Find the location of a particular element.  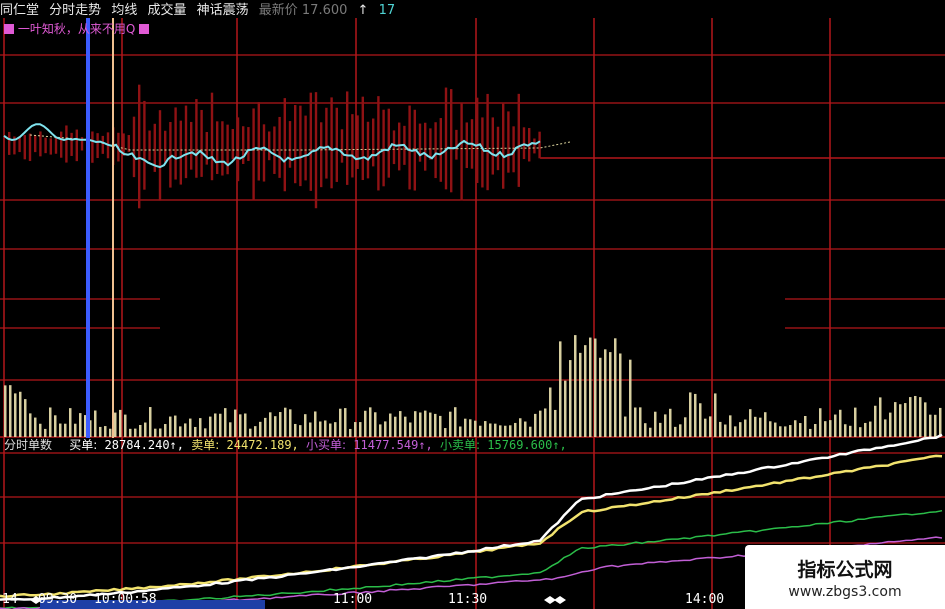

header-item-ma: 均线 is located at coordinates (124, 10).